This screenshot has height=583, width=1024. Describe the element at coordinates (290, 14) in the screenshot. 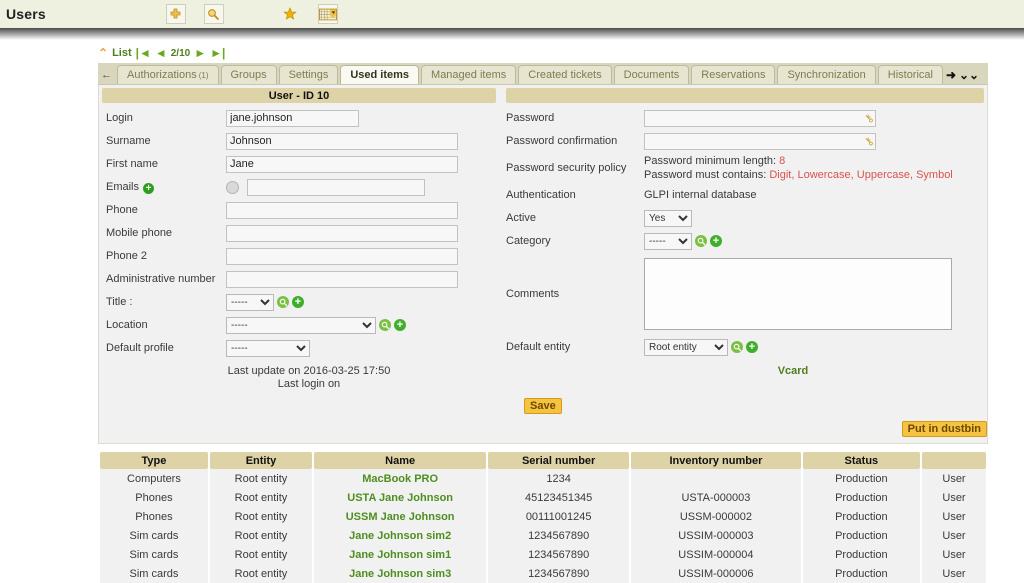

I see `bookmark-star-icon` at that location.